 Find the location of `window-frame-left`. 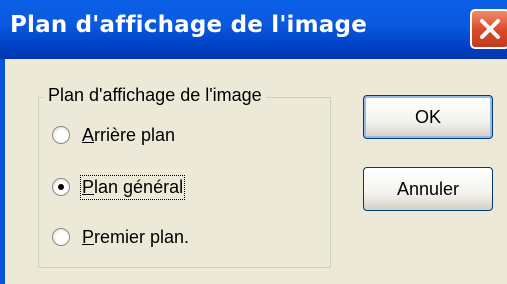

window-frame-left is located at coordinates (2, 171).